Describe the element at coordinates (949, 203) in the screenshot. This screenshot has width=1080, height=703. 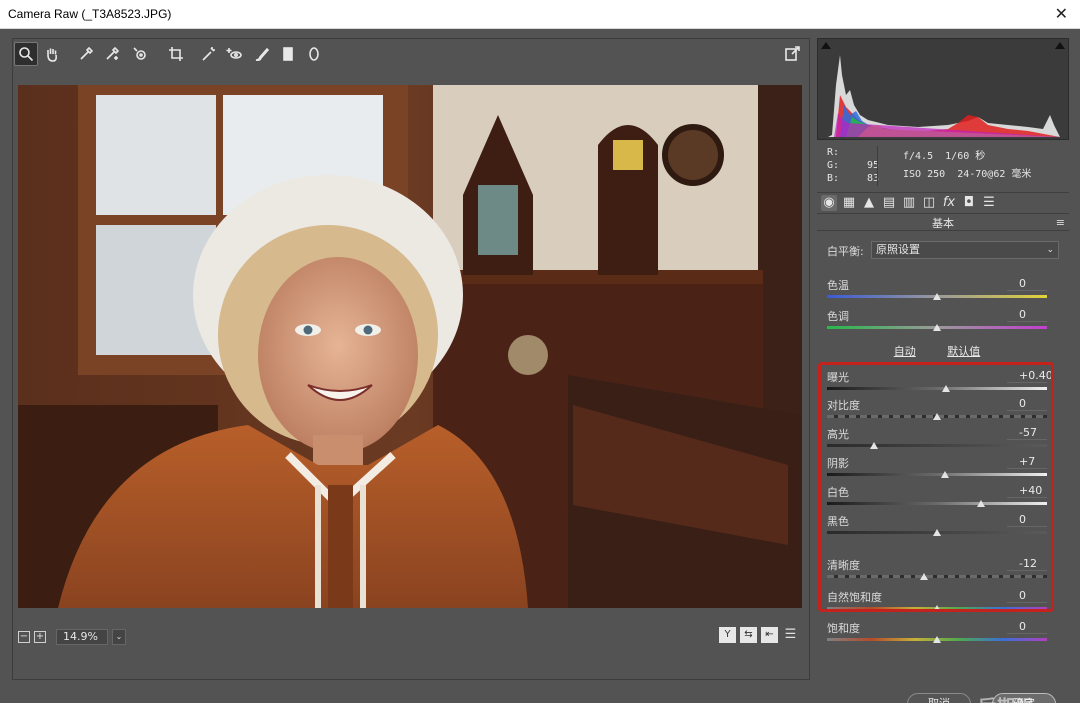
I see `effects-tab-icon: fx` at that location.